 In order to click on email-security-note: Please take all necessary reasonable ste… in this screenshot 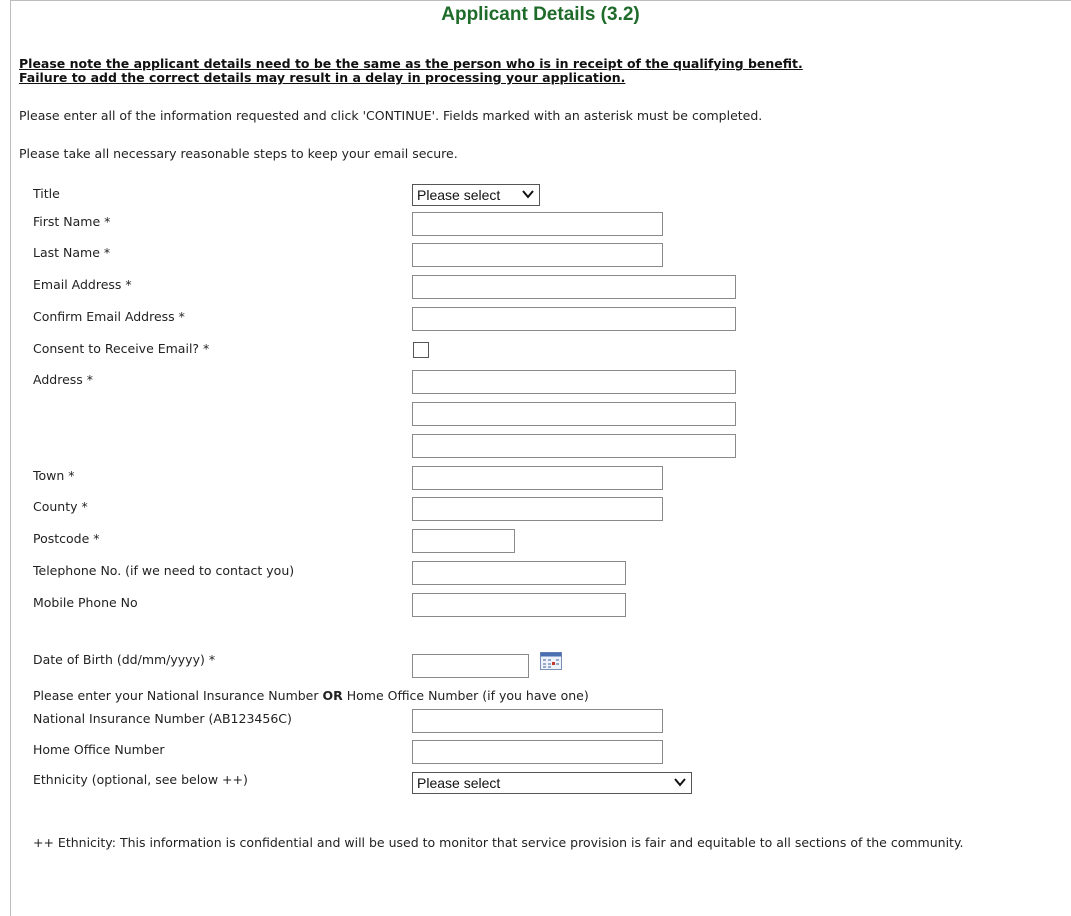, I will do `click(238, 153)`.